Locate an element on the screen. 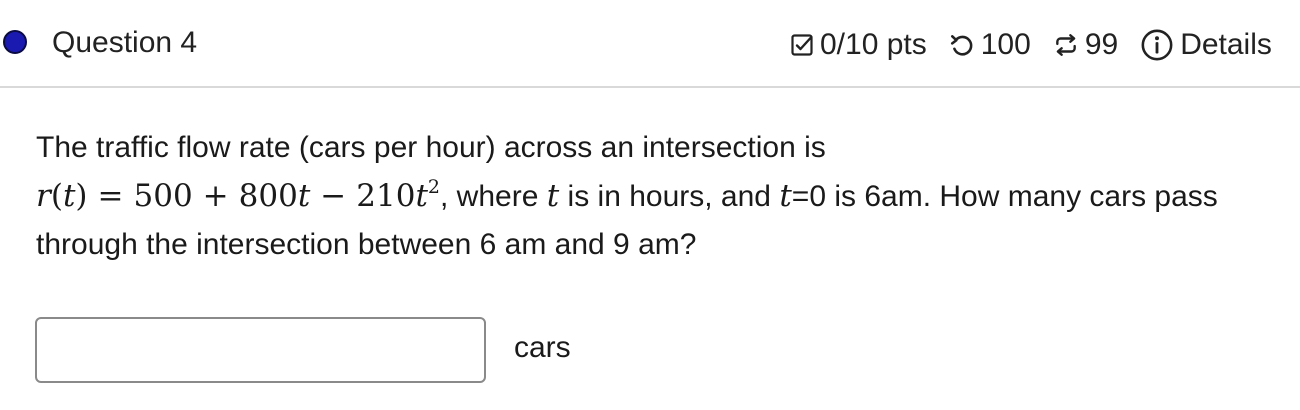 This screenshot has height=410, width=1300. details-link: Details is located at coordinates (1206, 45).